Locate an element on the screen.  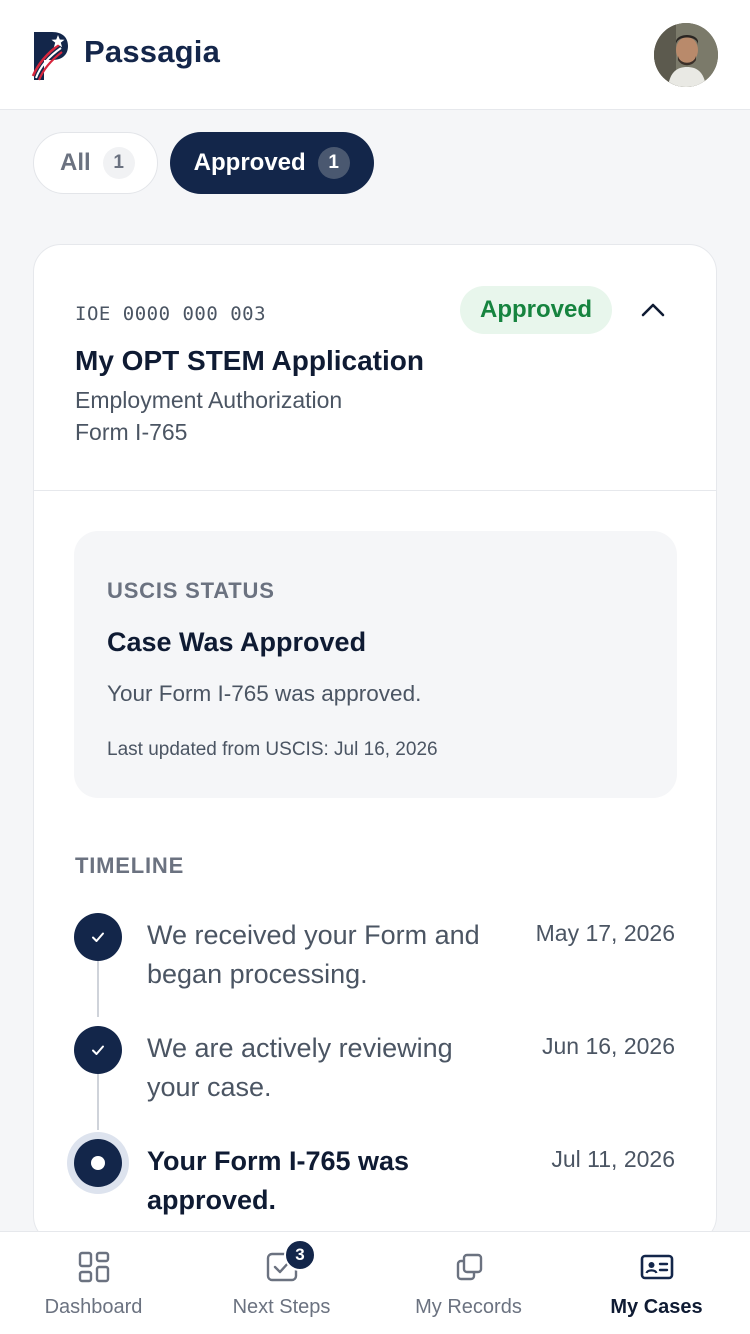
current-step-icon is located at coordinates (98, 1163).